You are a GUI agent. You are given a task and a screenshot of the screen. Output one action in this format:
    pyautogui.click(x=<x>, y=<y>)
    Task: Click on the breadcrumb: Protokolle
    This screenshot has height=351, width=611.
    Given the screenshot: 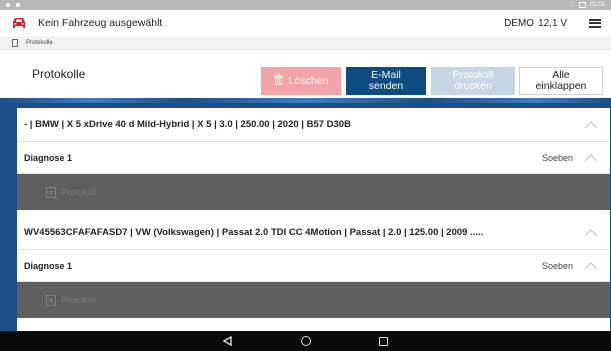 What is the action you would take?
    pyautogui.click(x=305, y=43)
    